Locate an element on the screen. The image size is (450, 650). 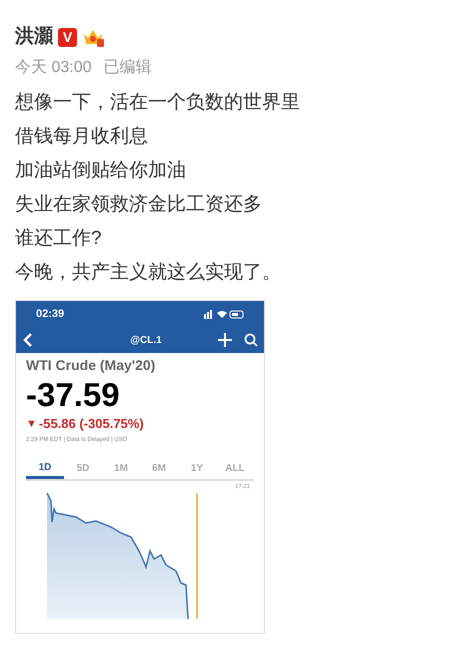
status-time: 02:39 is located at coordinates (50, 314).